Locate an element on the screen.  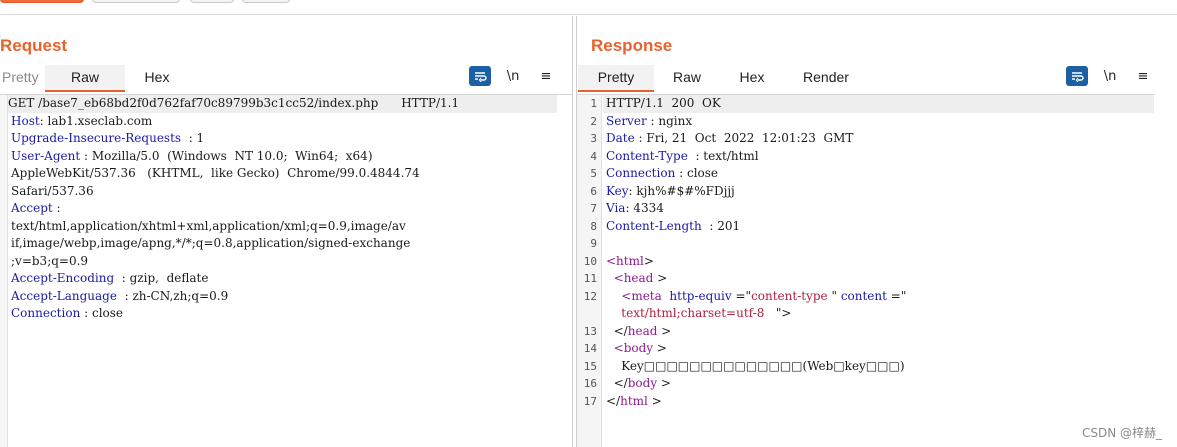
response-line-2: Server : nginx is located at coordinates (649, 120).